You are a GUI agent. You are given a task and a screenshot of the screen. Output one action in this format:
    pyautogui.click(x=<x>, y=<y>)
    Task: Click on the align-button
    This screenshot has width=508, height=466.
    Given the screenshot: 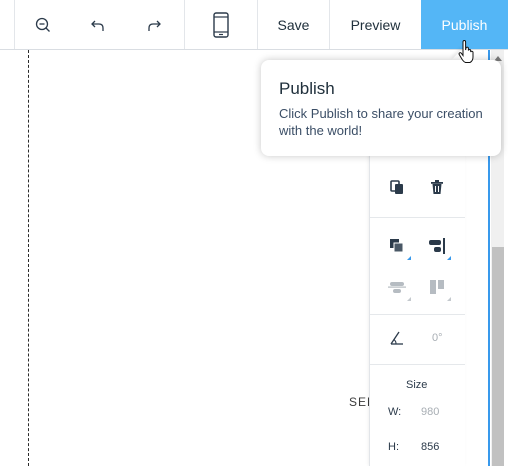 What is the action you would take?
    pyautogui.click(x=437, y=246)
    